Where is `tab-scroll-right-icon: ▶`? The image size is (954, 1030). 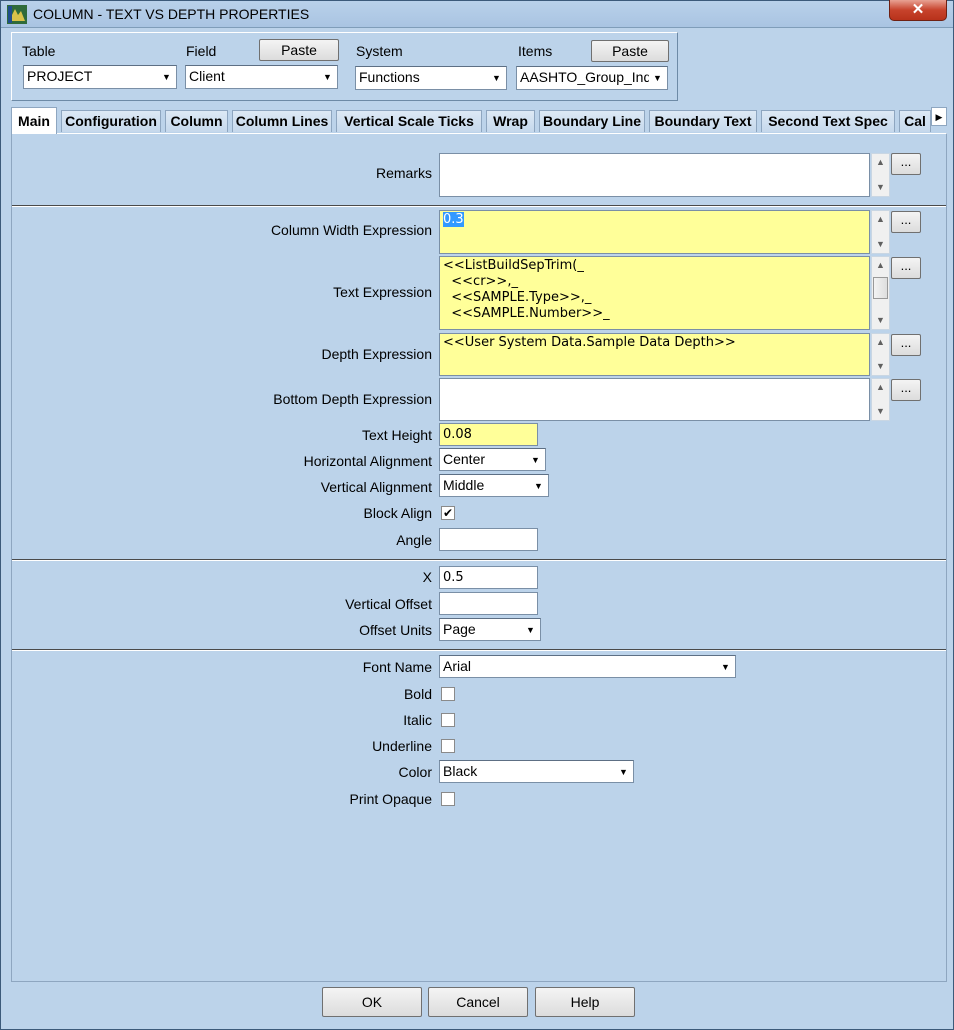 tab-scroll-right-icon: ▶ is located at coordinates (939, 116).